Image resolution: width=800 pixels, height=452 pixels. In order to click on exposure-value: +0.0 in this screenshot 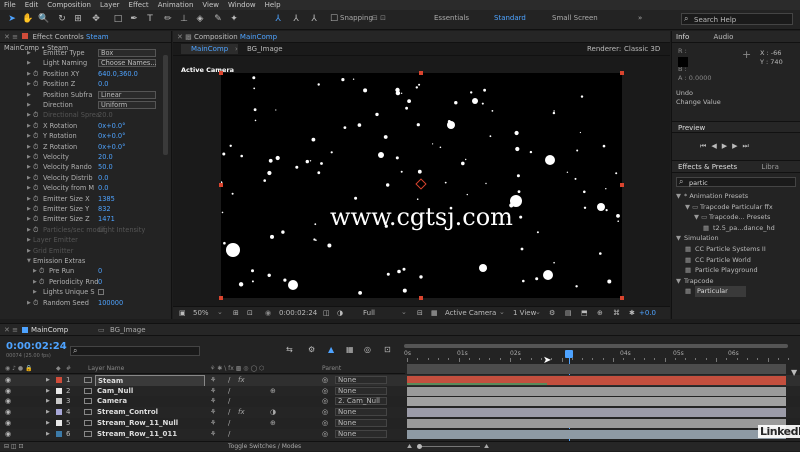, I will do `click(647, 313)`.